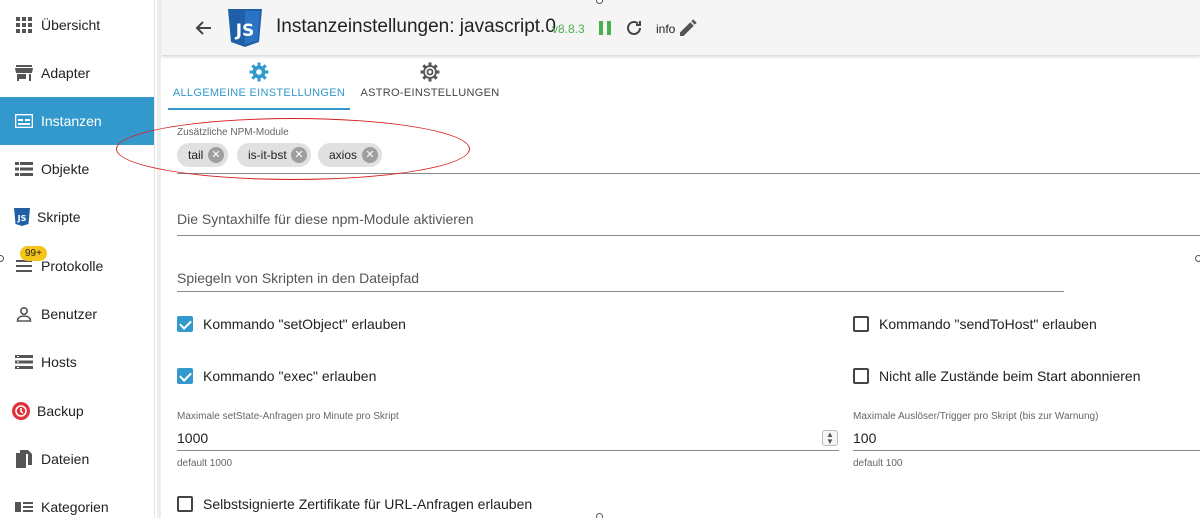 This screenshot has height=518, width=1200. What do you see at coordinates (605, 28) in the screenshot?
I see `pause-icon` at bounding box center [605, 28].